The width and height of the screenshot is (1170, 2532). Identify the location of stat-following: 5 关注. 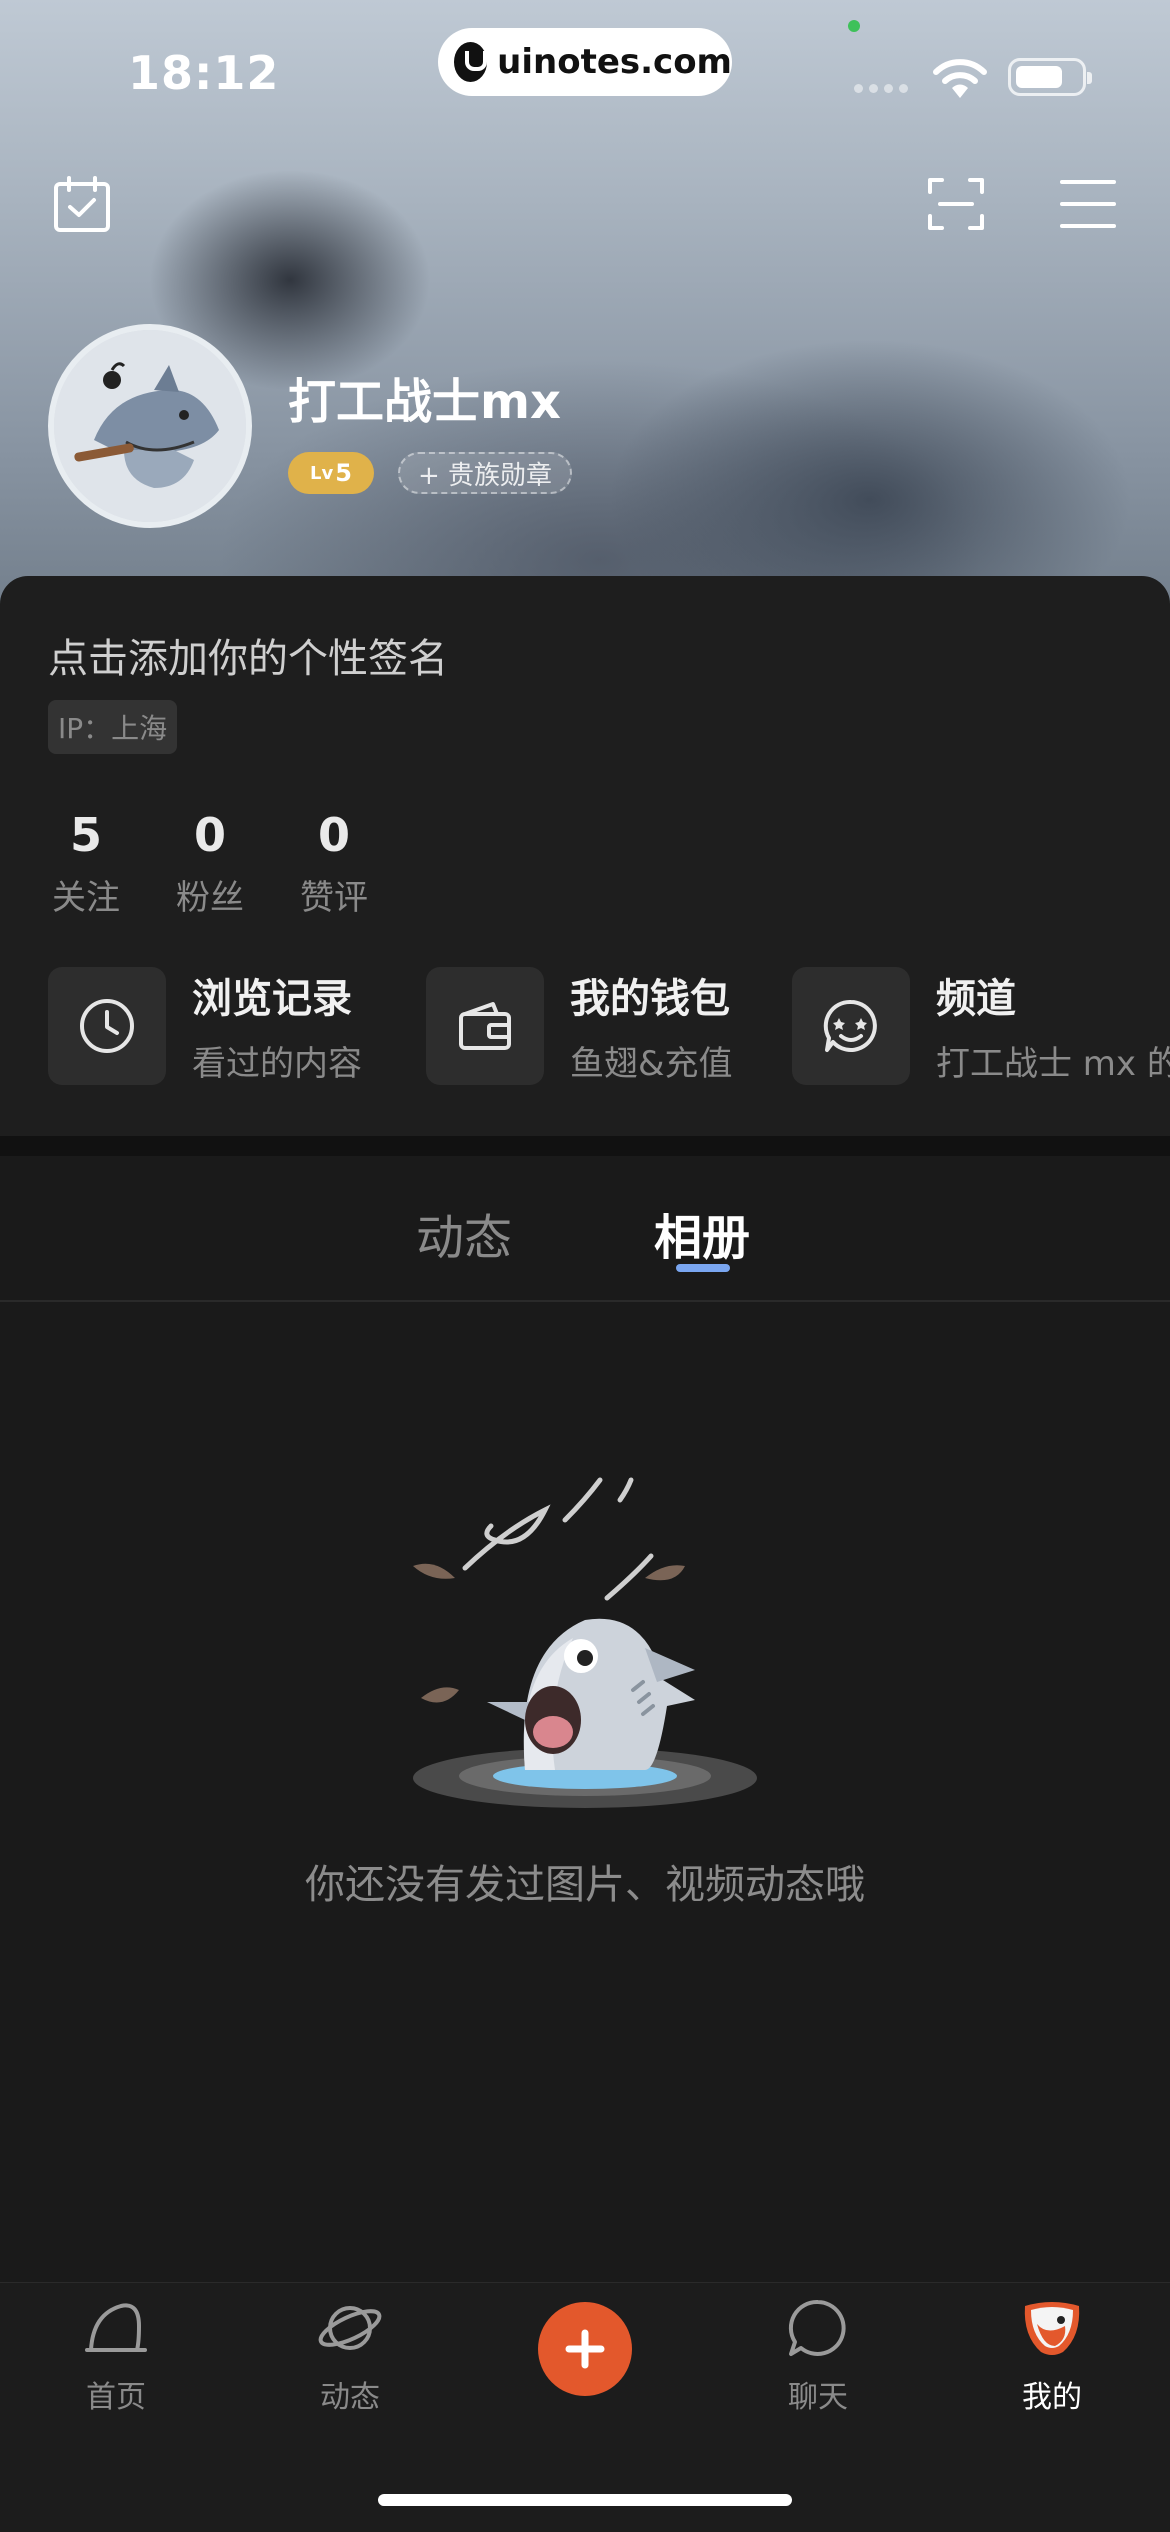
(86, 863).